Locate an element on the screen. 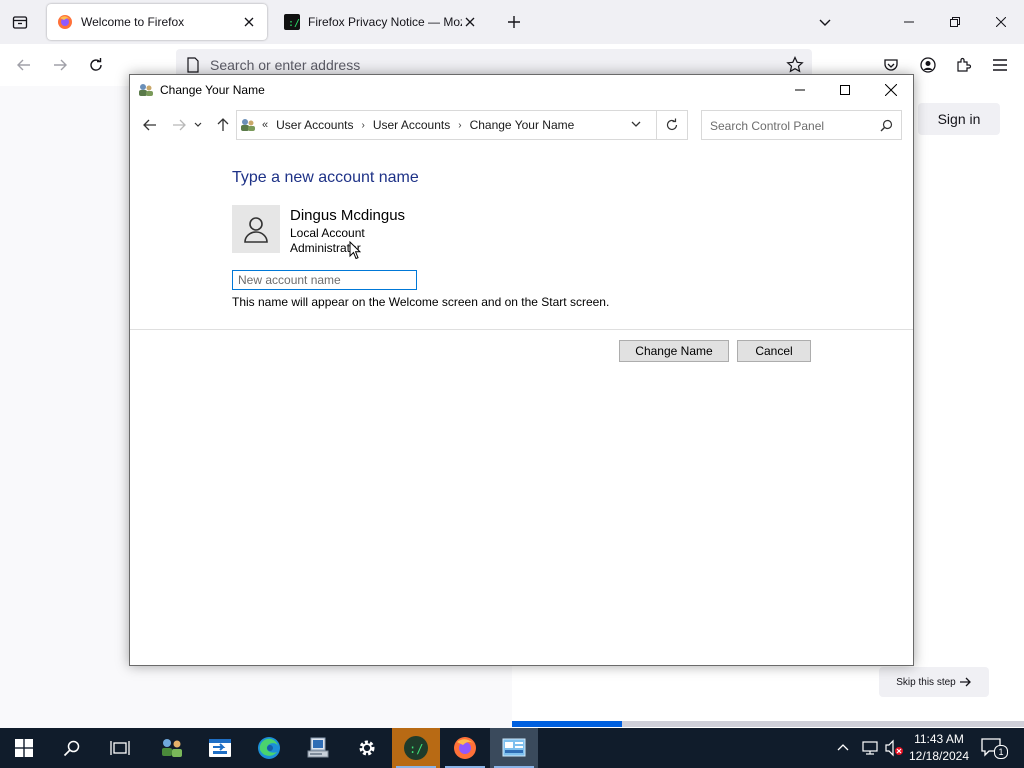 The image size is (1024, 768). start-button is located at coordinates (24, 748).